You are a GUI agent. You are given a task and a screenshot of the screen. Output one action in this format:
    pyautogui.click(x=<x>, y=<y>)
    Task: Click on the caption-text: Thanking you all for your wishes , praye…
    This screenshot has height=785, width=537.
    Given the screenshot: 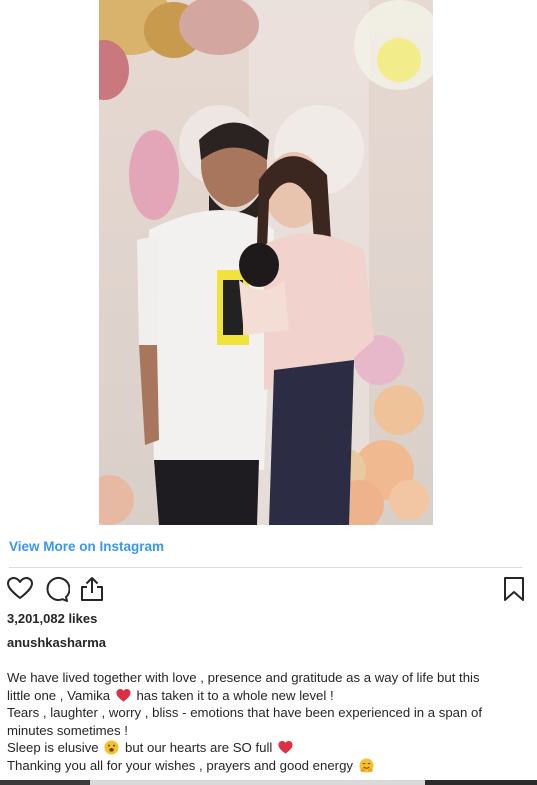 What is the action you would take?
    pyautogui.click(x=180, y=765)
    